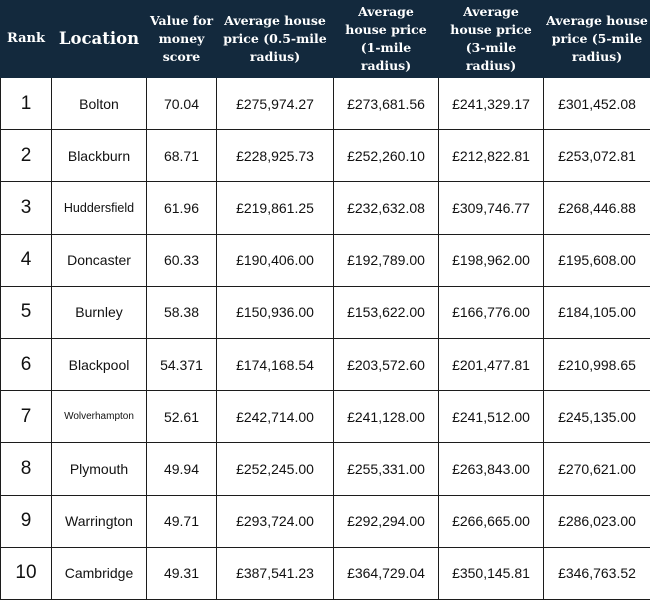 The width and height of the screenshot is (650, 600). What do you see at coordinates (26, 417) in the screenshot?
I see `rank-cell: 7` at bounding box center [26, 417].